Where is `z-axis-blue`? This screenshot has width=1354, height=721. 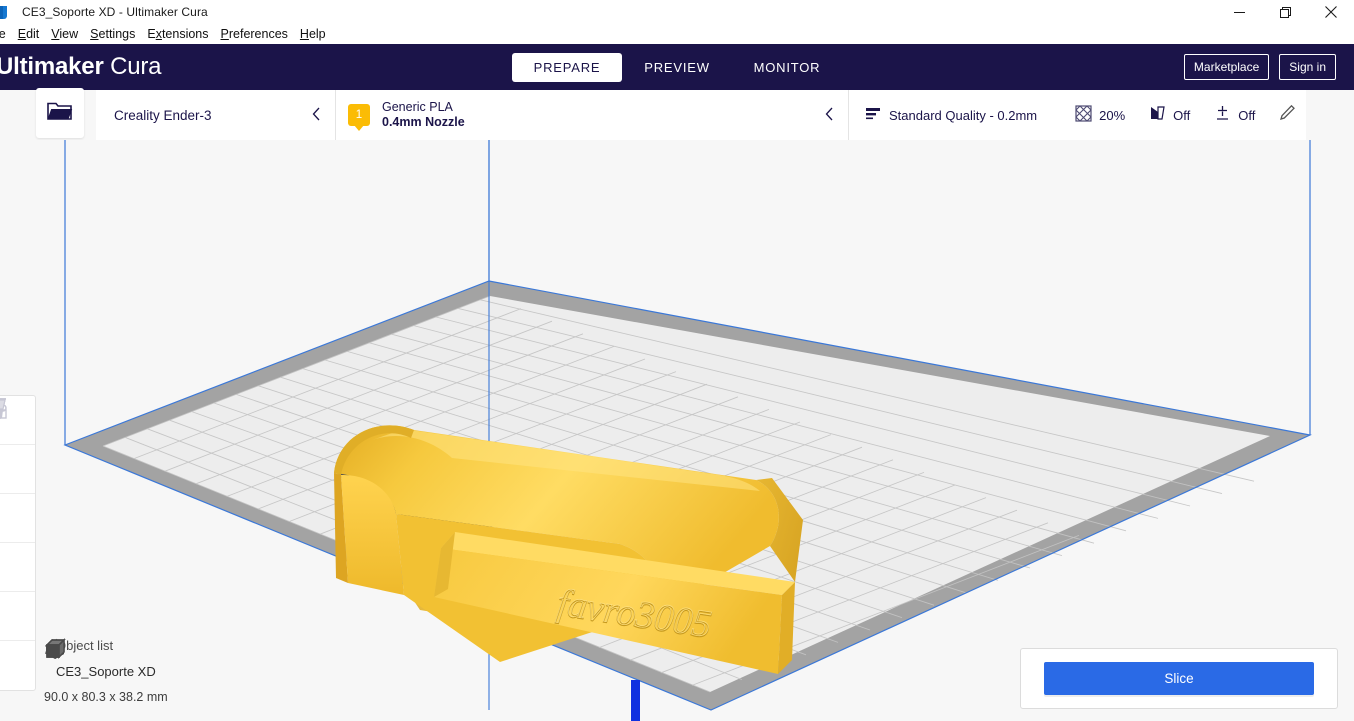
z-axis-blue is located at coordinates (635, 700).